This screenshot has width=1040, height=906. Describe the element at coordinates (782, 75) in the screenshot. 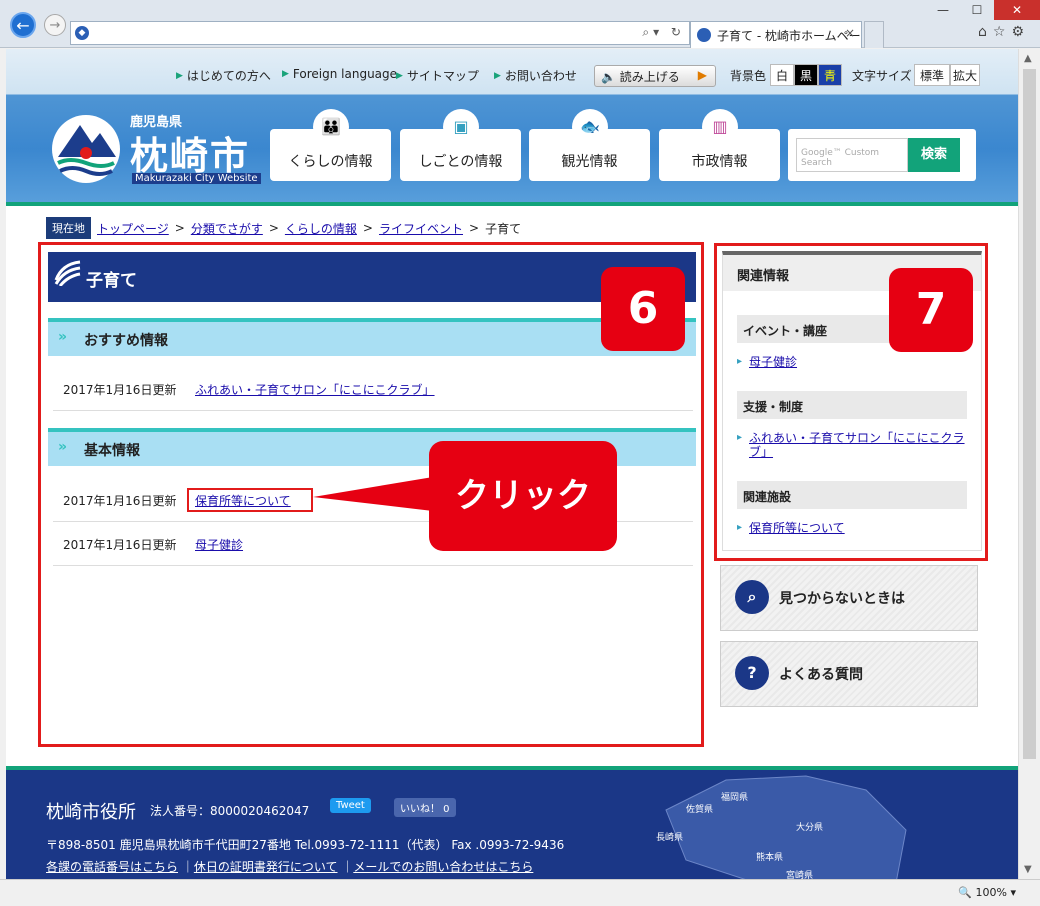

I see `bg-white-button: 白` at that location.